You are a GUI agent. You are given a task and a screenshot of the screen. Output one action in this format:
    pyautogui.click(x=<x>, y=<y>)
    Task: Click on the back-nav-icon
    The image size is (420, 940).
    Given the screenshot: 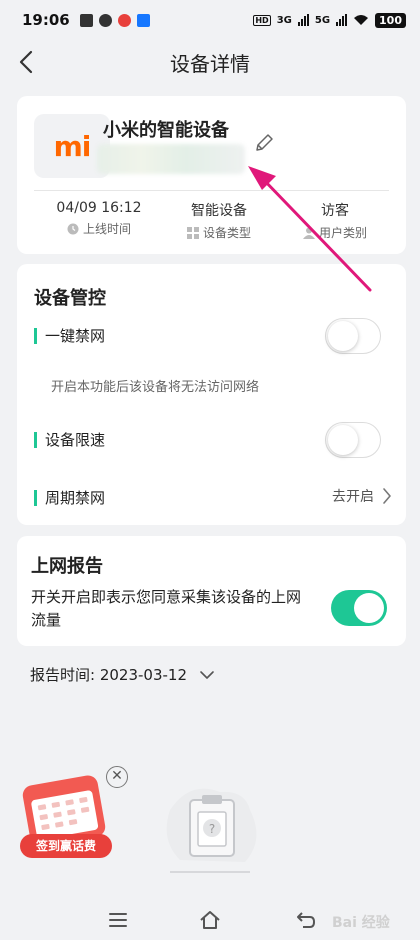 What is the action you would take?
    pyautogui.click(x=306, y=920)
    